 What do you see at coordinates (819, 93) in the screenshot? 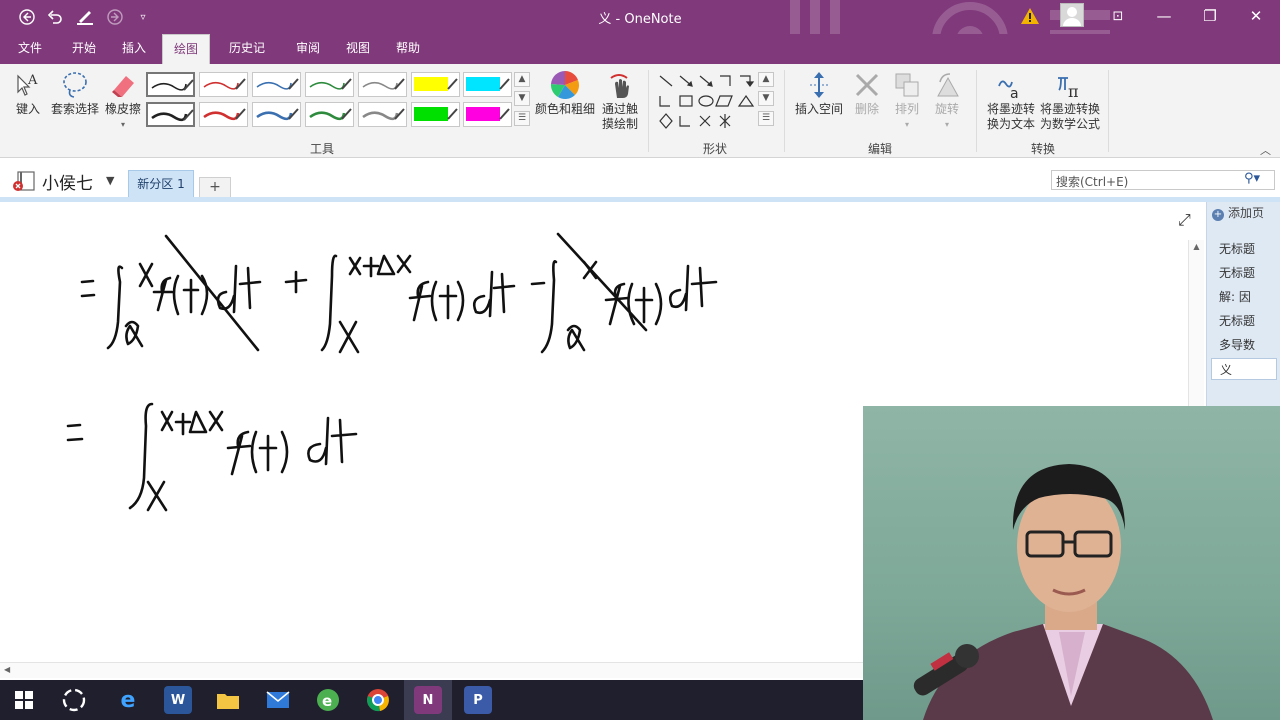
I see `insert-space-button: 插入空间` at bounding box center [819, 93].